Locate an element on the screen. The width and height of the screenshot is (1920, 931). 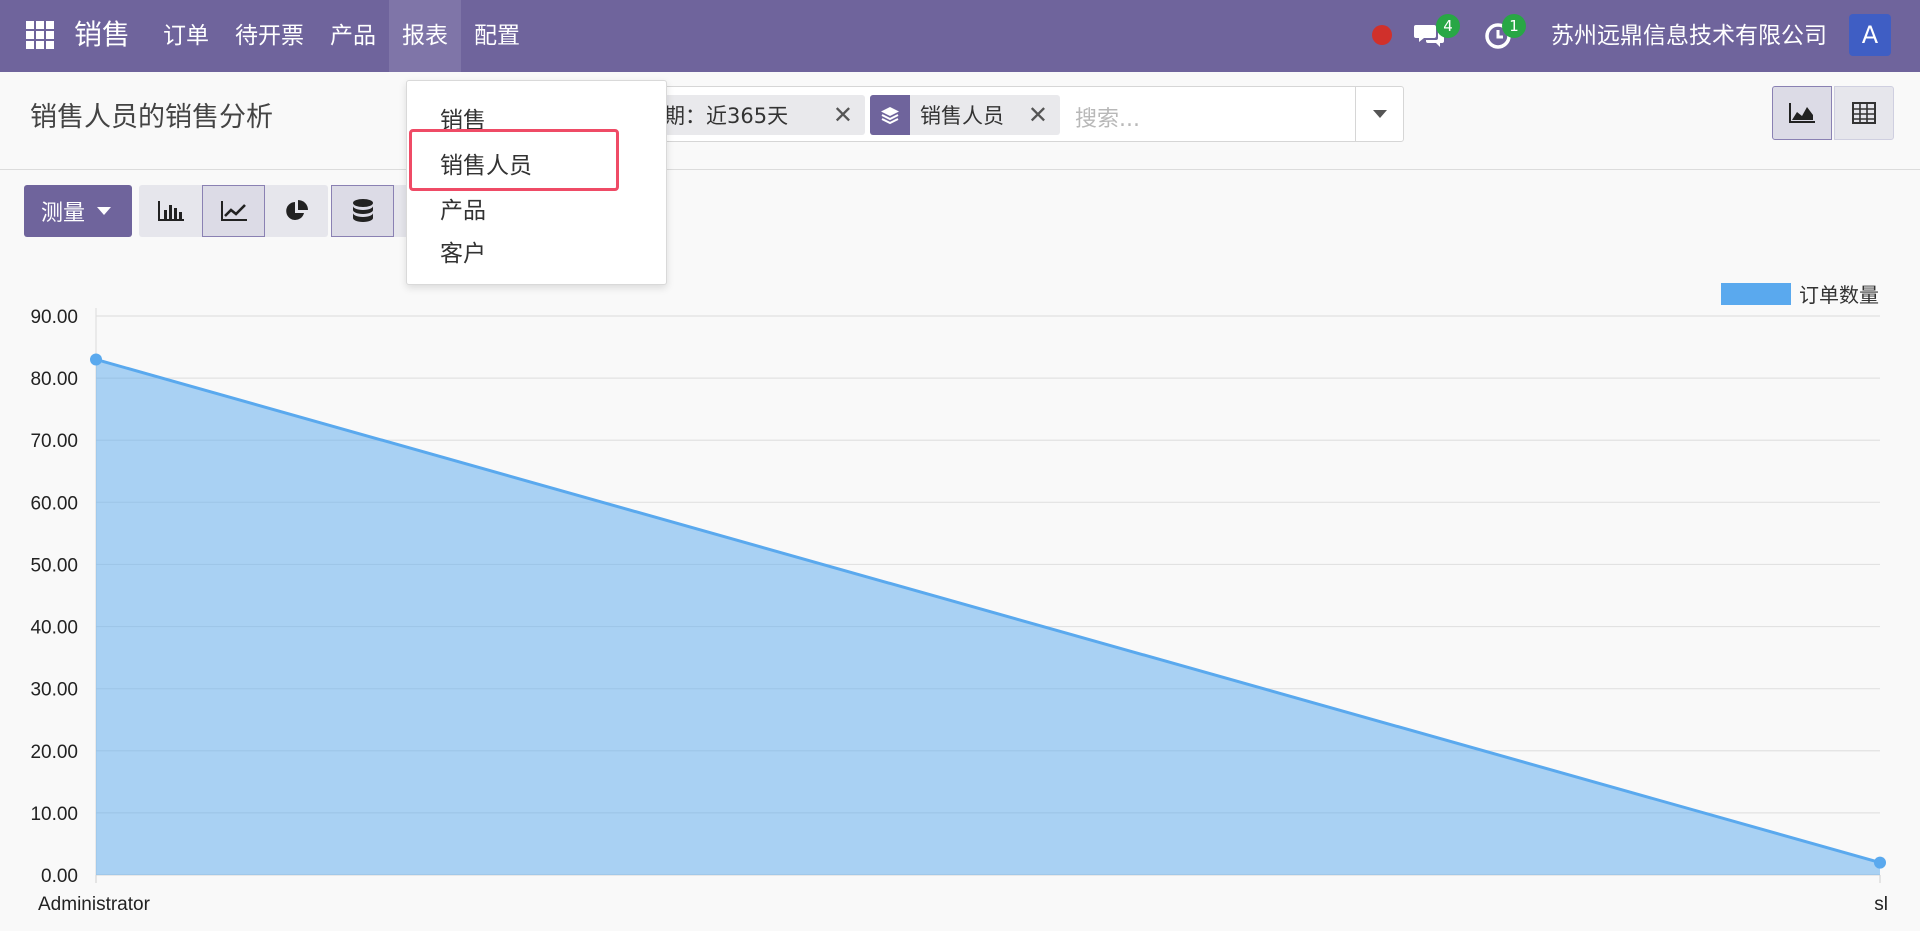
x-tick-label: sl is located at coordinates (1881, 904).